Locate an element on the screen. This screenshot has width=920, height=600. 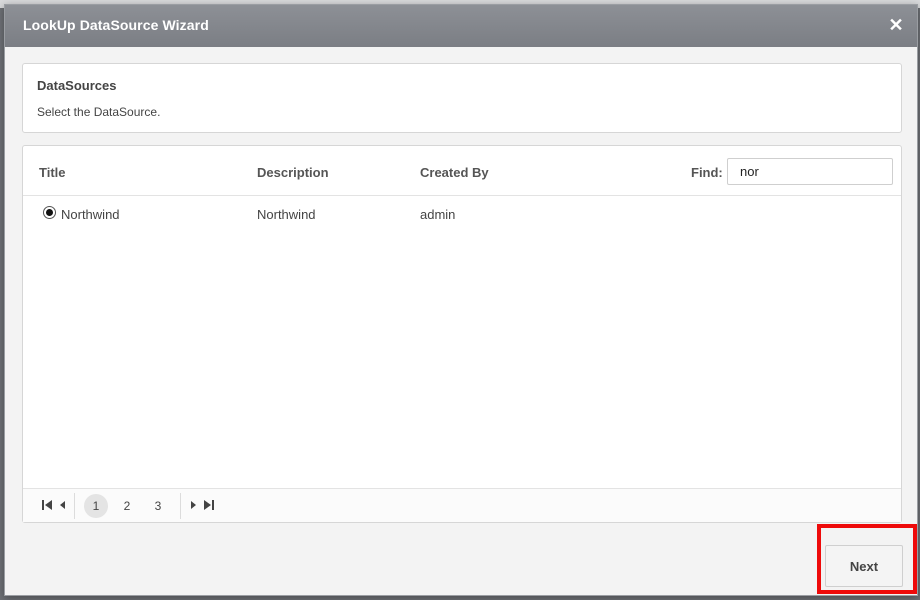
first-page-icon is located at coordinates (47, 506).